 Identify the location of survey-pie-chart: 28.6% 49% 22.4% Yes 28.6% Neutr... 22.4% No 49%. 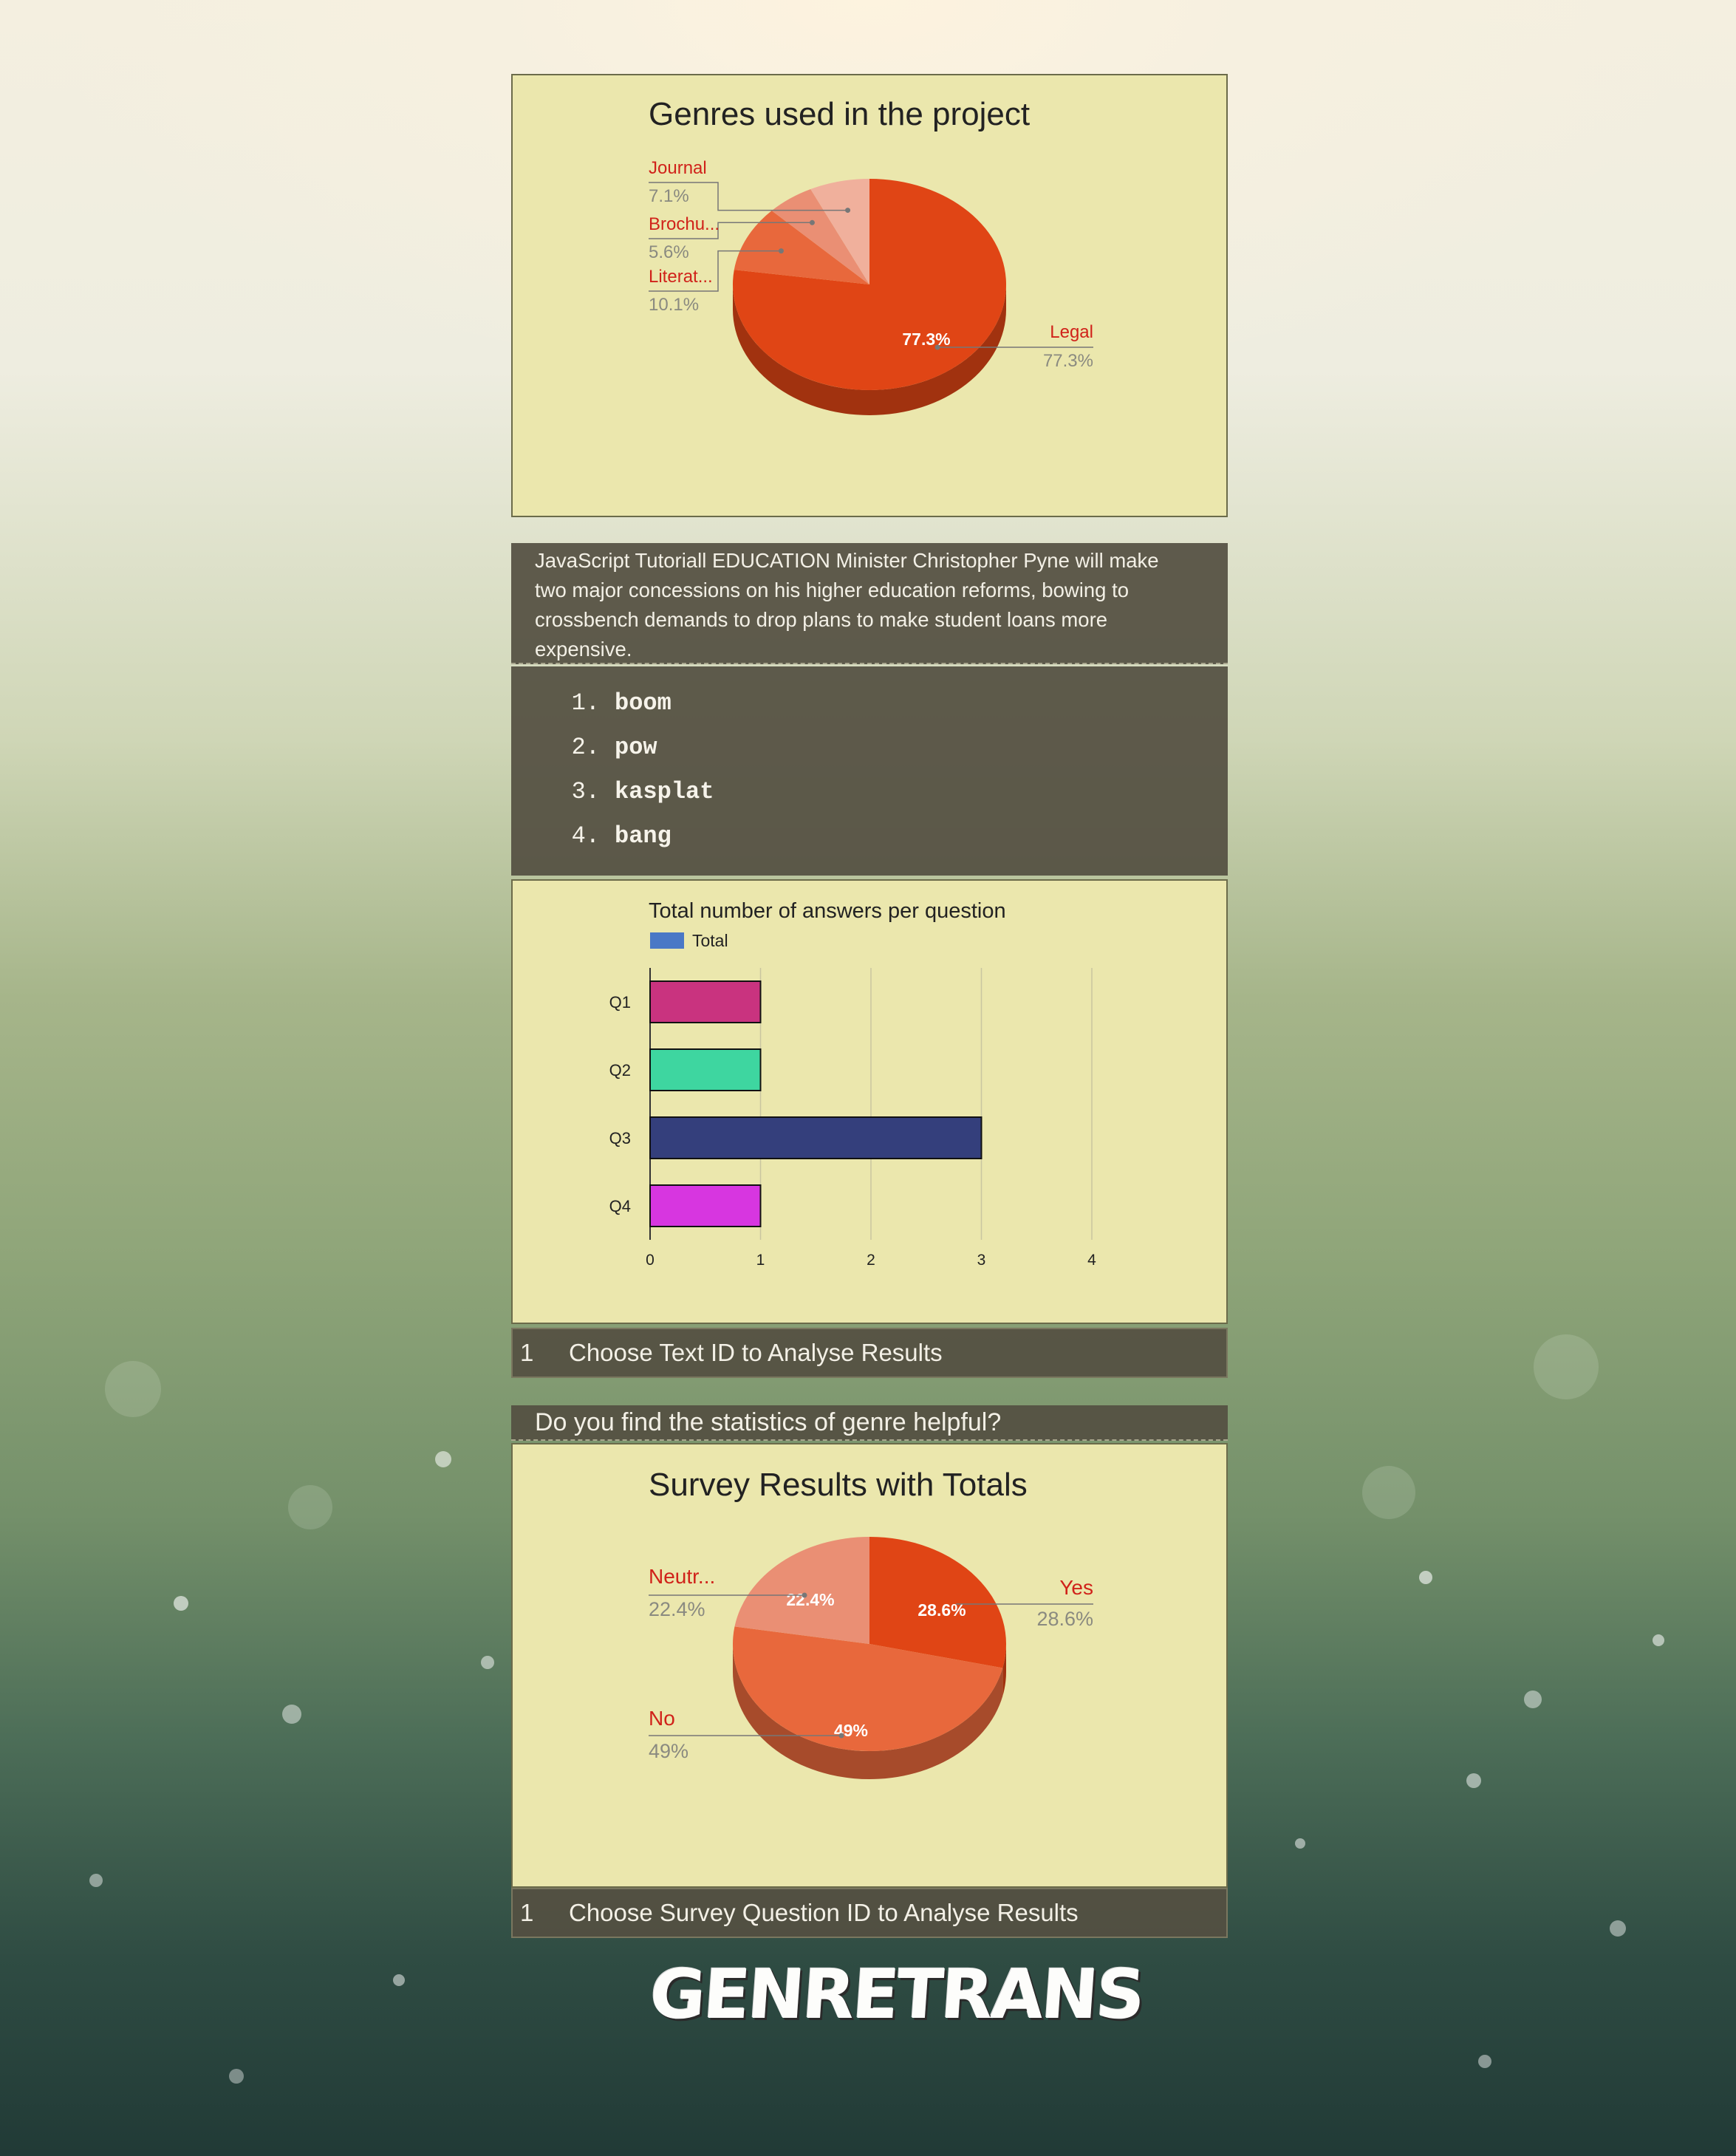
(871, 1658).